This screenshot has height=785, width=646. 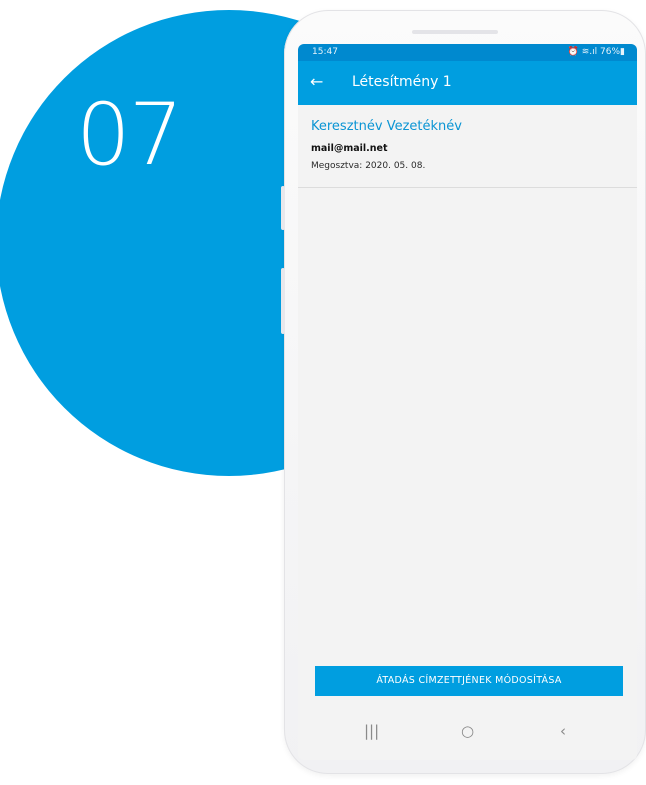 I want to click on shared-date: Megosztva: 2020. 05. 08., so click(x=368, y=166).